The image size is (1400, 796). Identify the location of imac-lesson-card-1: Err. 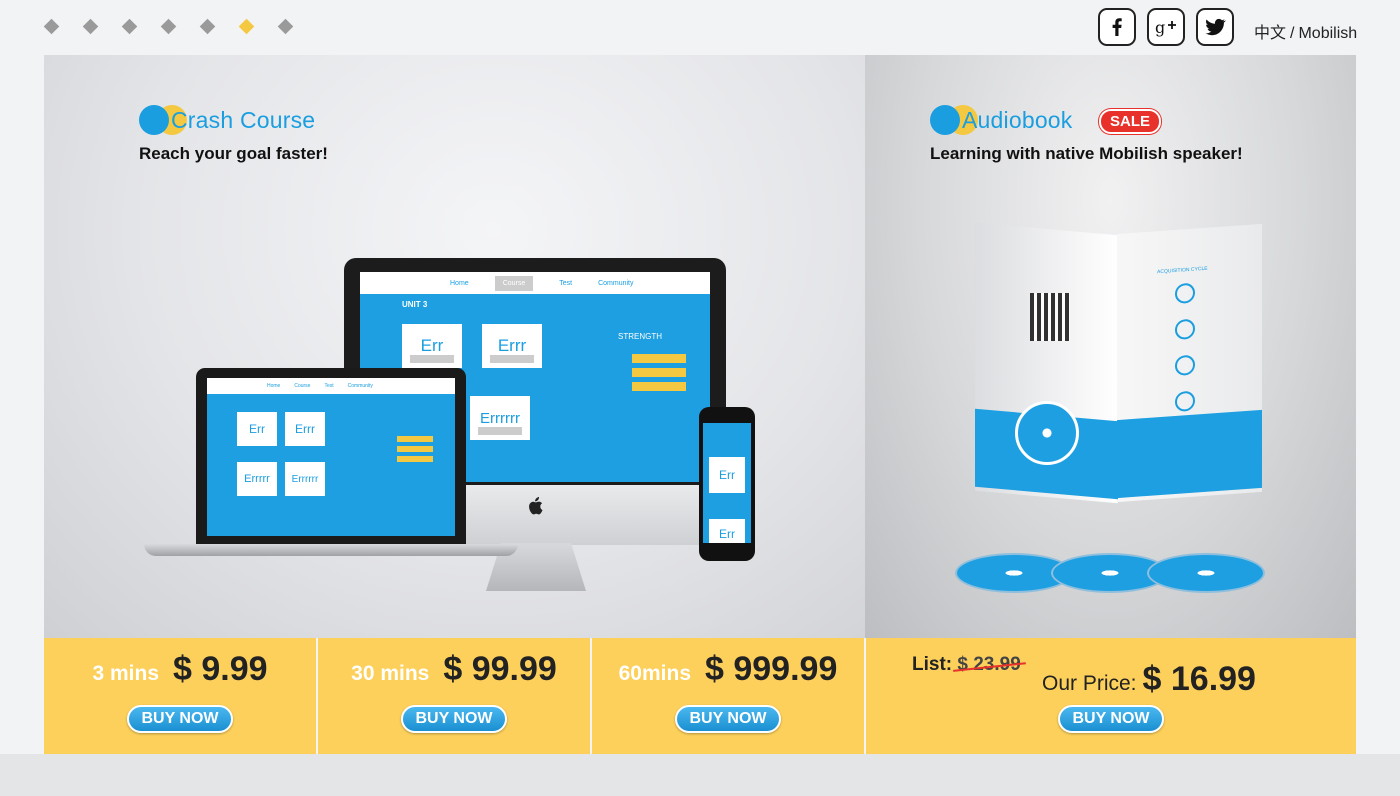
(432, 346).